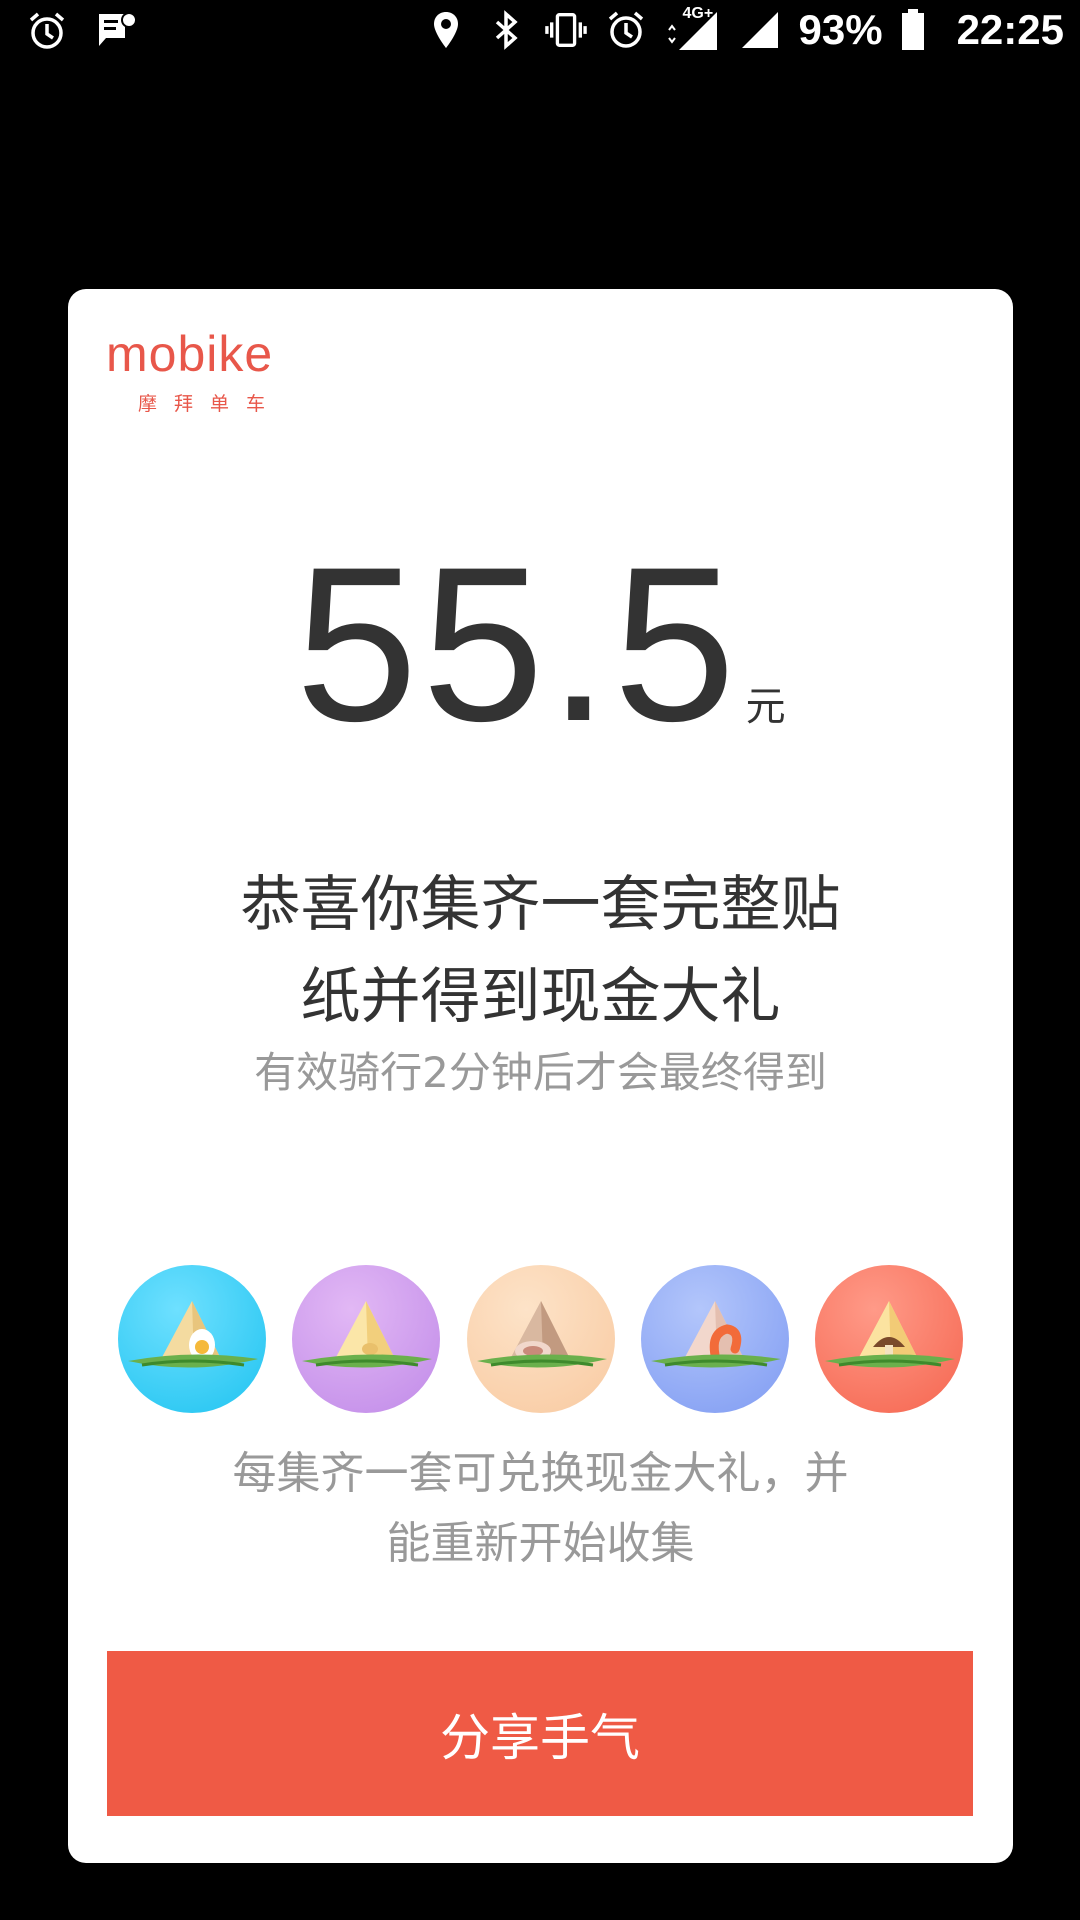 The width and height of the screenshot is (1080, 1920). What do you see at coordinates (540, 1509) in the screenshot?
I see `exchange-description: 每集齐一套可兑换现金大礼，并 能重新开始收集` at bounding box center [540, 1509].